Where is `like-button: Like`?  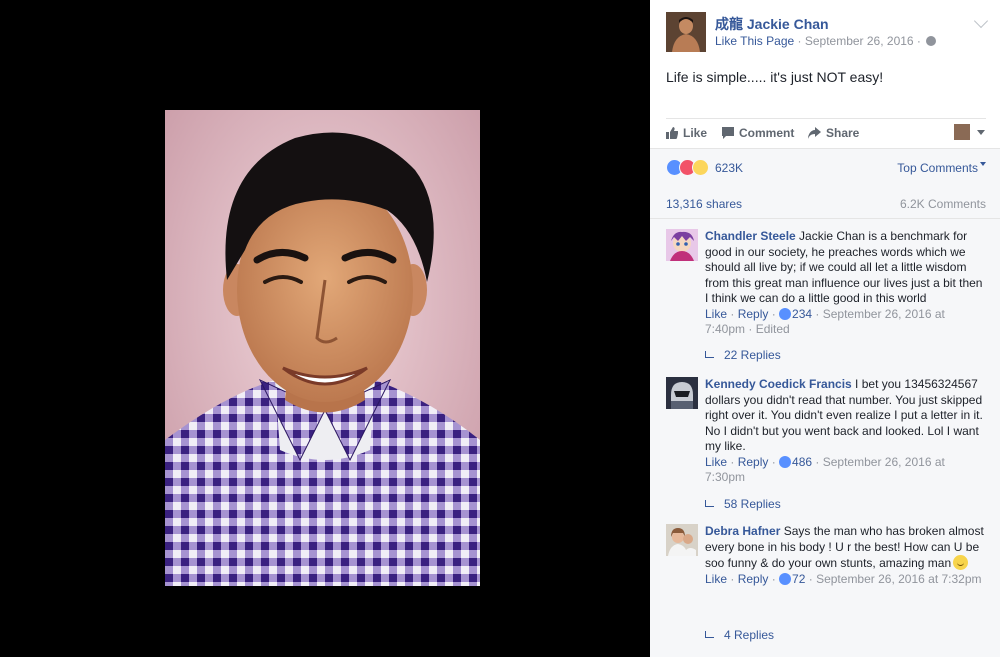
like-button: Like is located at coordinates (686, 133).